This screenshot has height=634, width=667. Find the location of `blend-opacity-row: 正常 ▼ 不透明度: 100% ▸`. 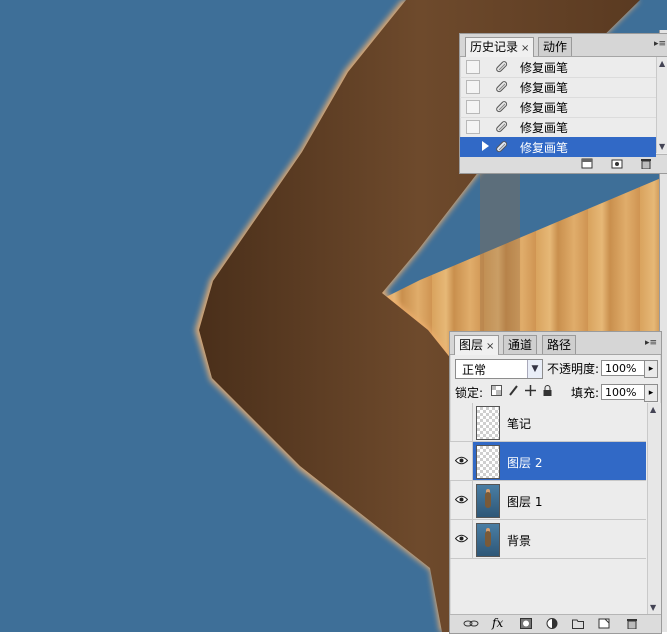

blend-opacity-row: 正常 ▼ 不透明度: 100% ▸ is located at coordinates (555, 367).